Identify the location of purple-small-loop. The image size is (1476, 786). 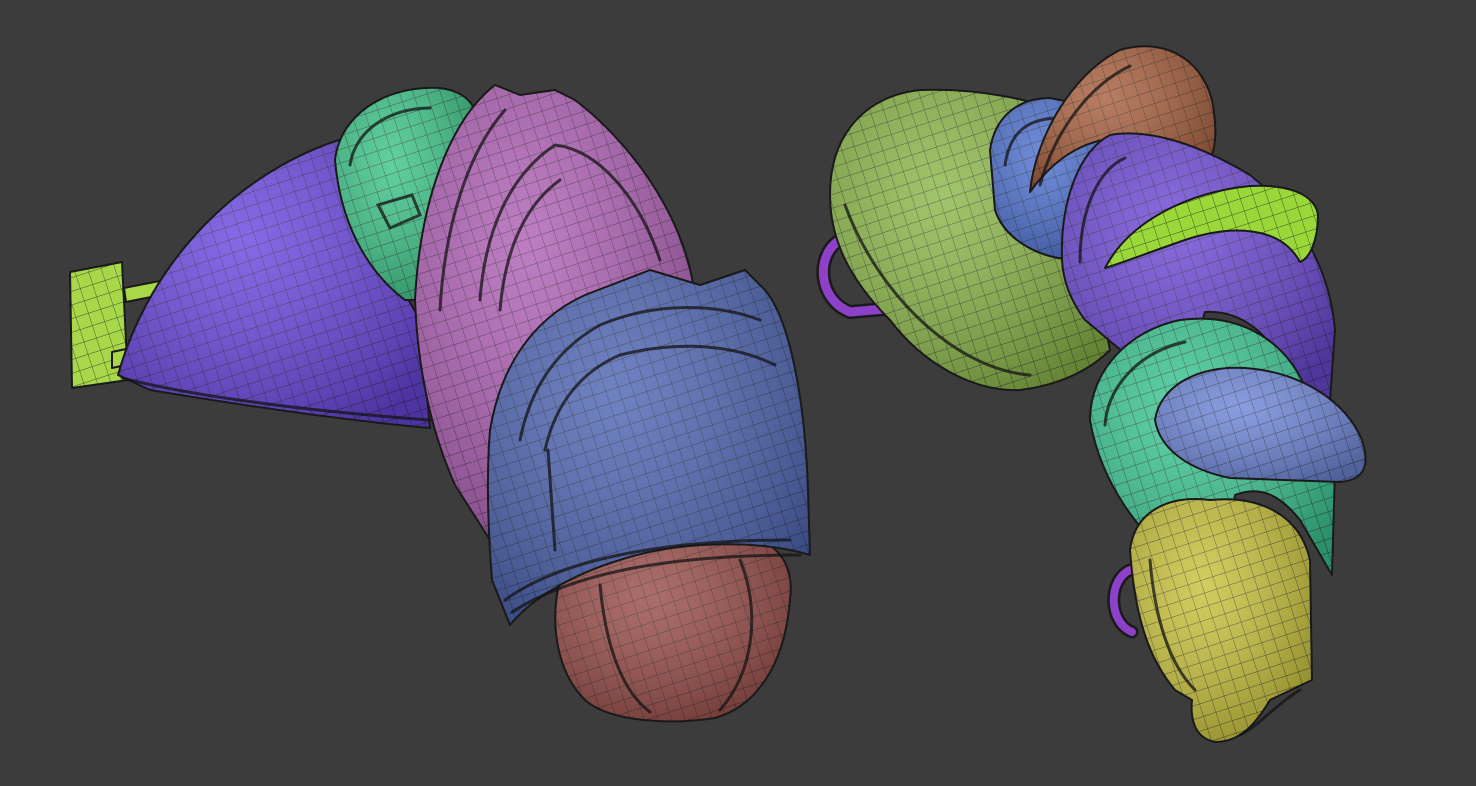
(1123, 601).